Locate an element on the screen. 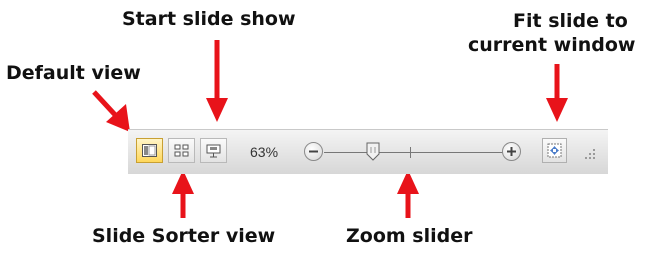  zoom-in-icon is located at coordinates (511, 151).